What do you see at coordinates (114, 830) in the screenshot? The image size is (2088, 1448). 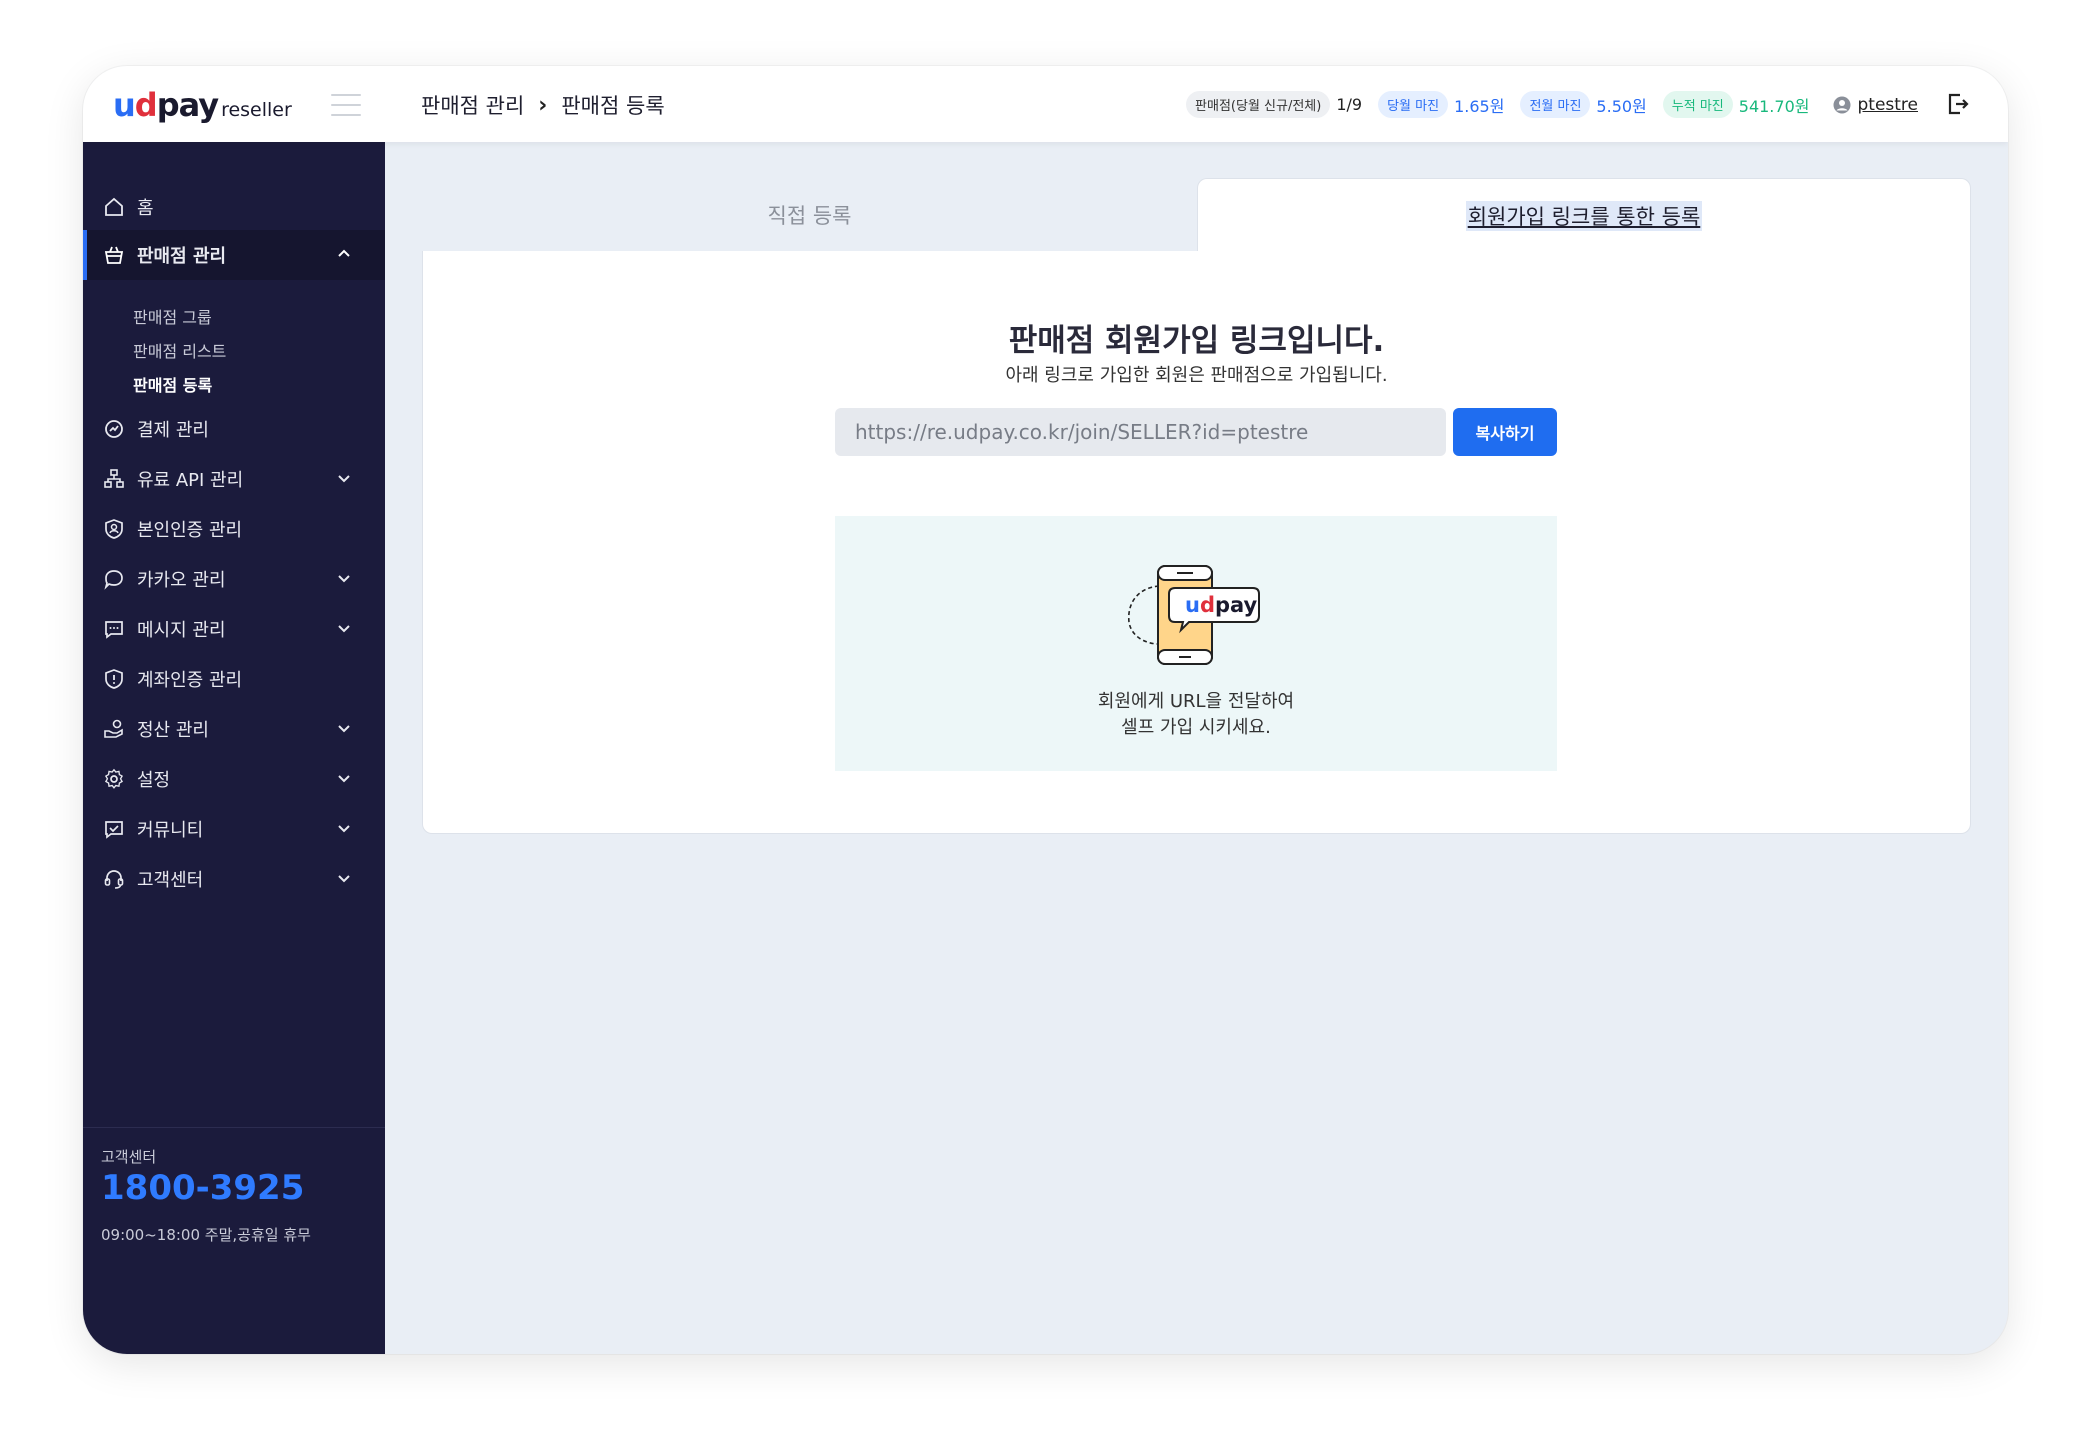 I see `community-icon` at bounding box center [114, 830].